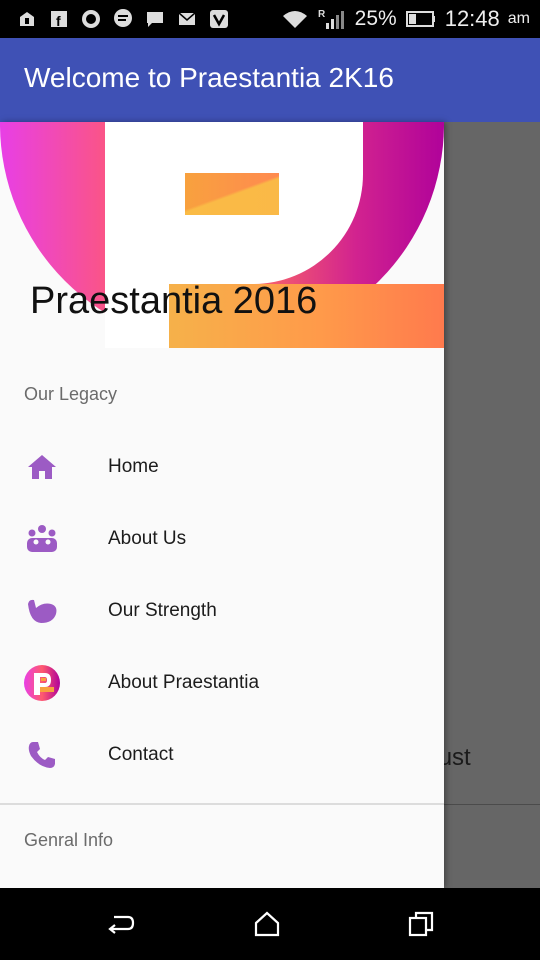 The height and width of the screenshot is (960, 540). I want to click on svg-text: R, so click(322, 14).